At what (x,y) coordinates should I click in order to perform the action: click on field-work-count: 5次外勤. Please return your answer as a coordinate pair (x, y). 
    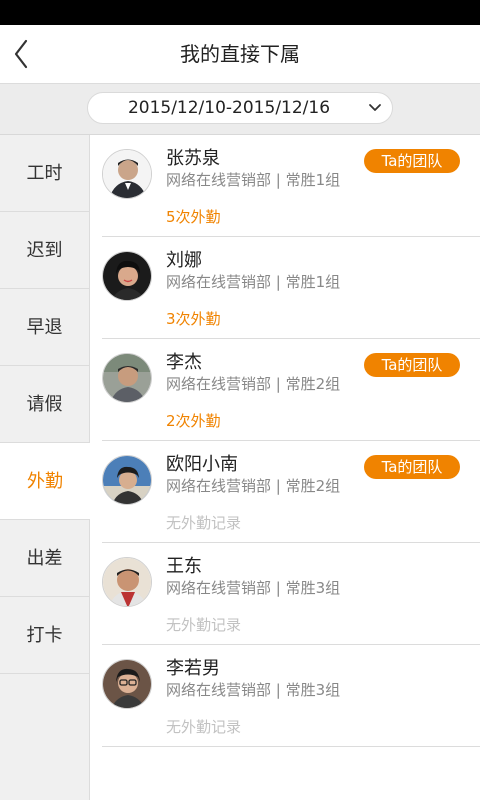
    Looking at the image, I should click on (193, 217).